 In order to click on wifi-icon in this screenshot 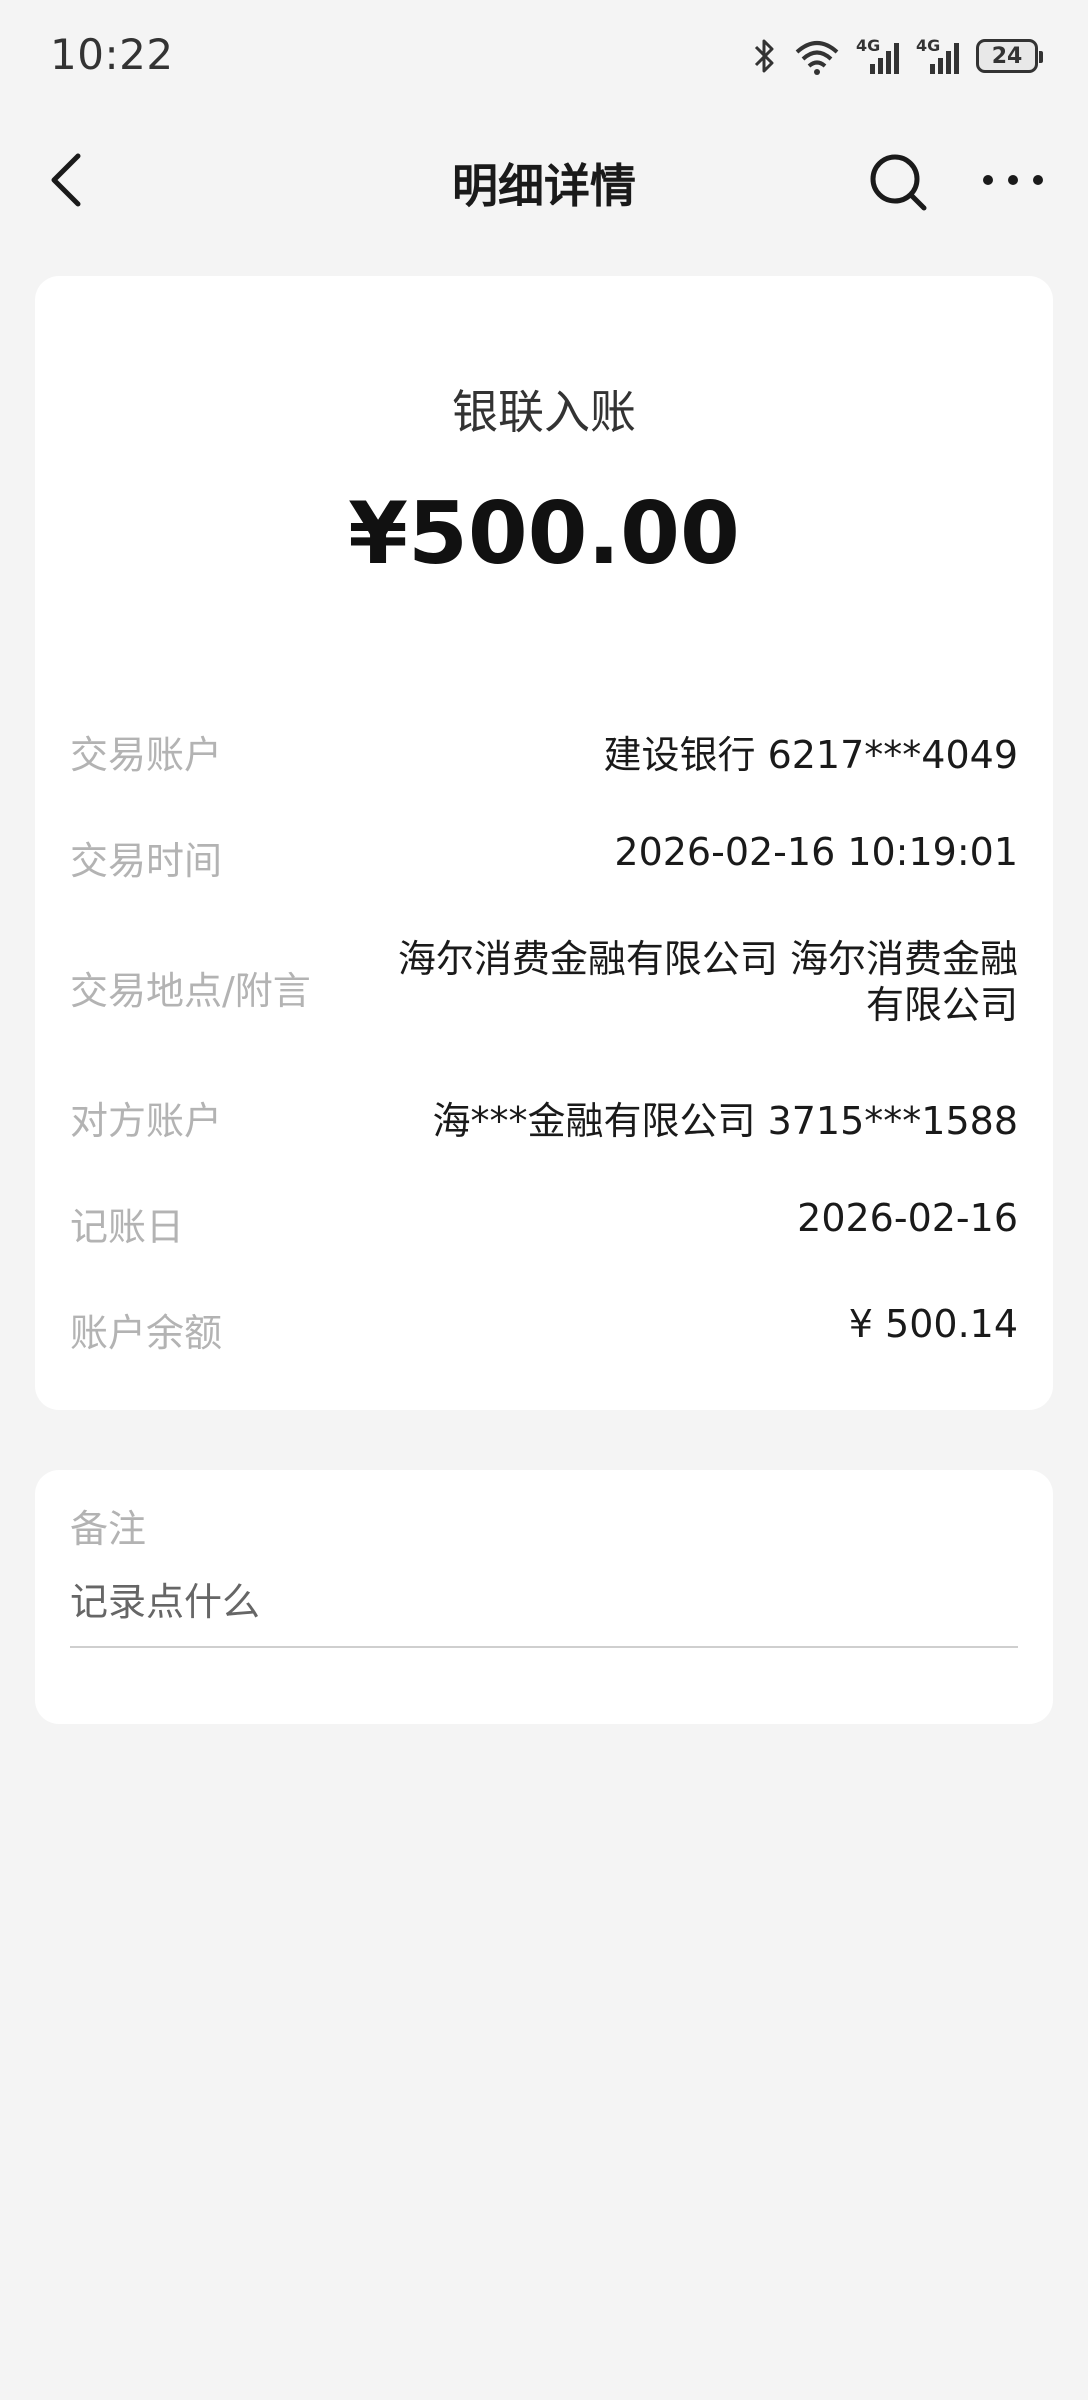, I will do `click(817, 58)`.